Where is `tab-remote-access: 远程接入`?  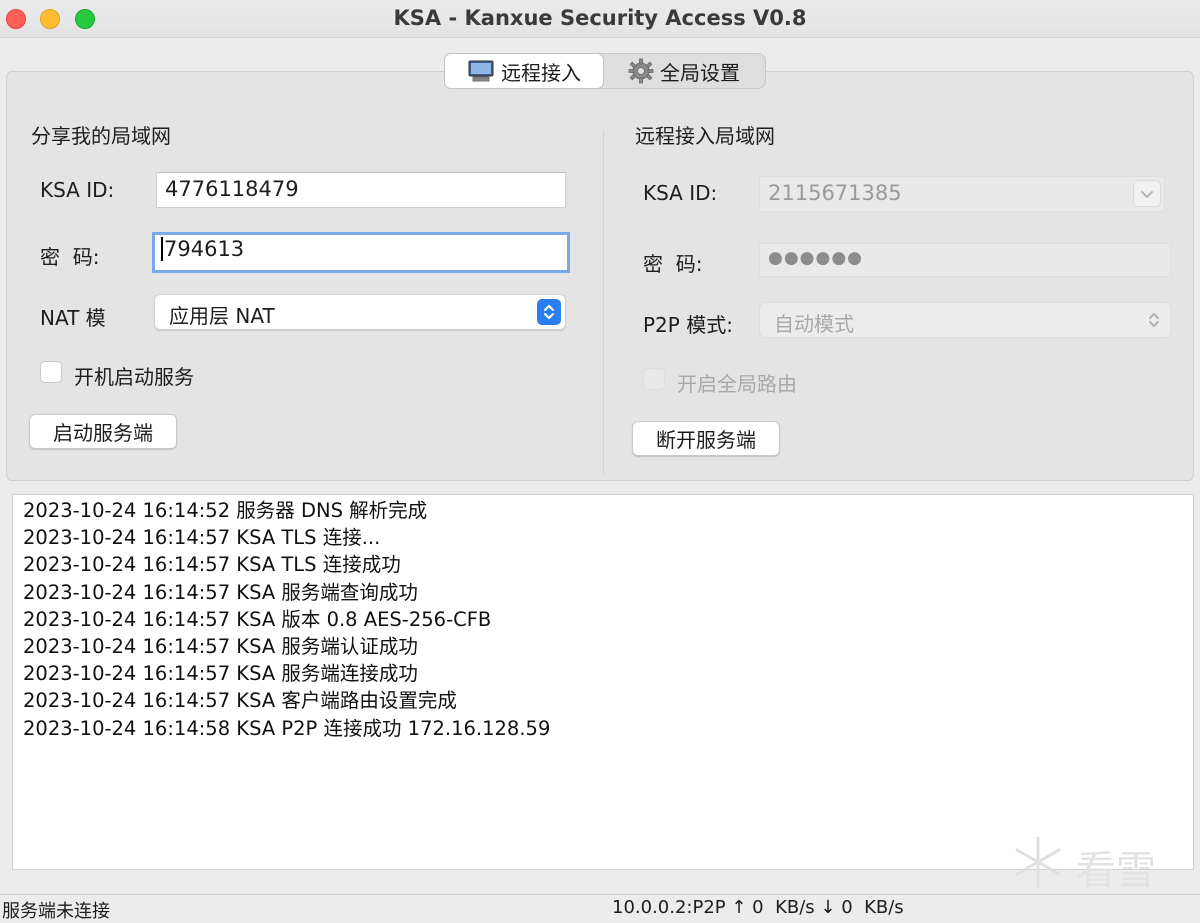
tab-remote-access: 远程接入 is located at coordinates (524, 71).